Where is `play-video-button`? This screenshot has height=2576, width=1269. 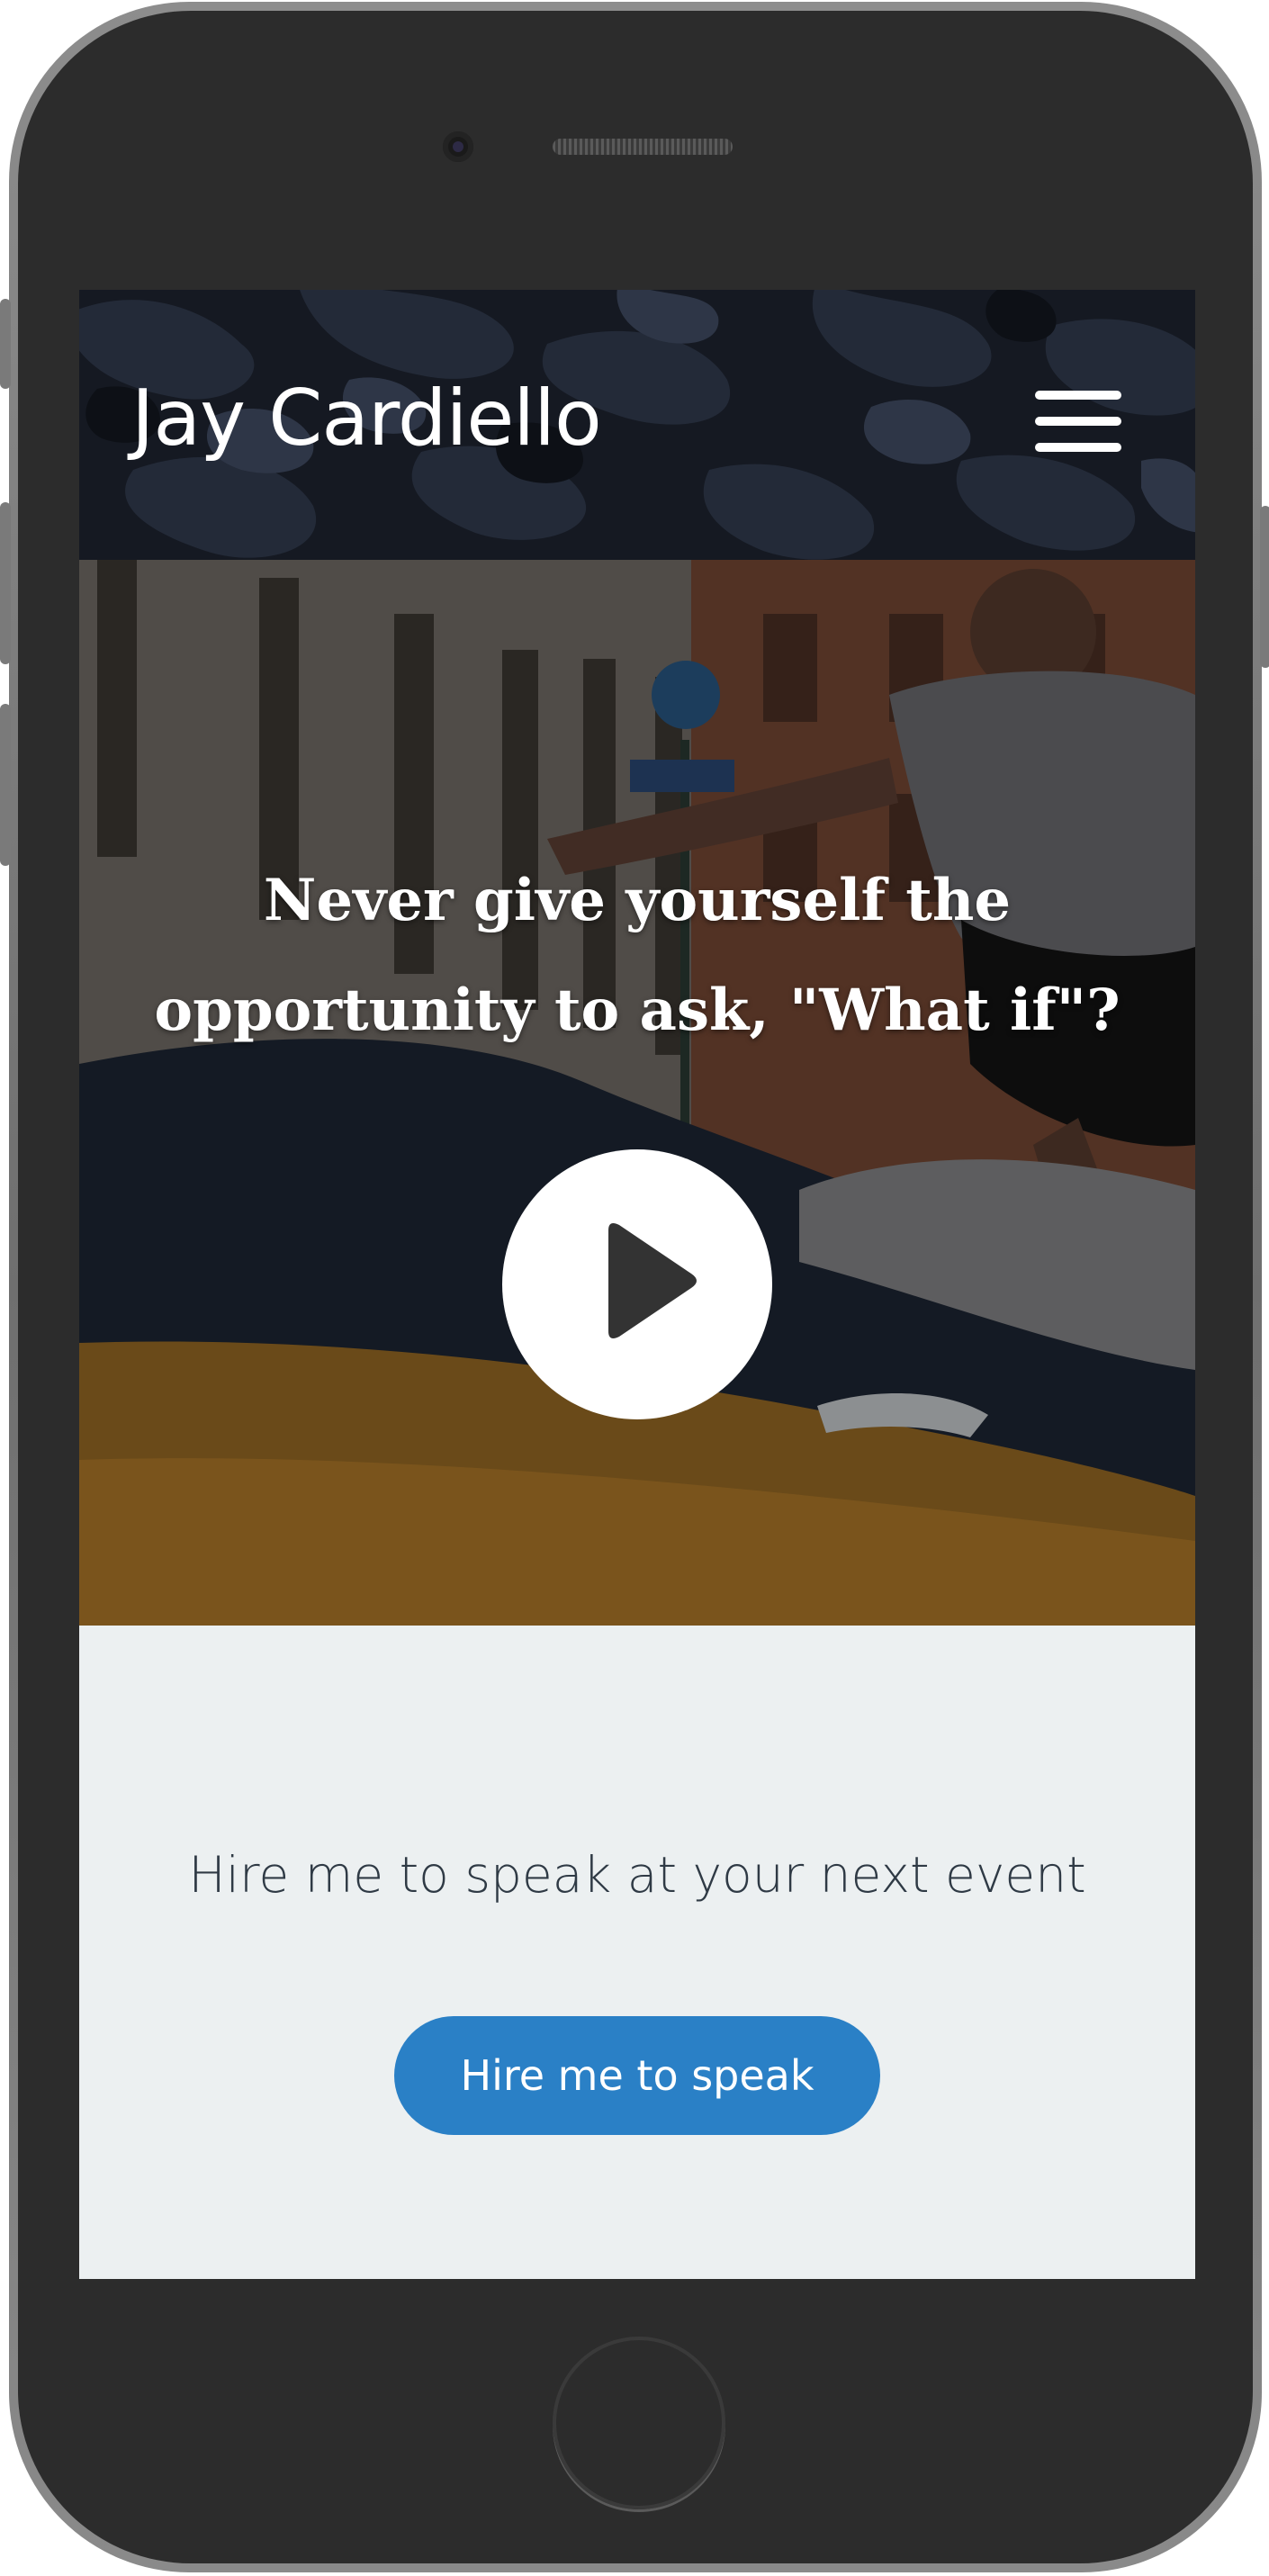
play-video-button is located at coordinates (637, 1284).